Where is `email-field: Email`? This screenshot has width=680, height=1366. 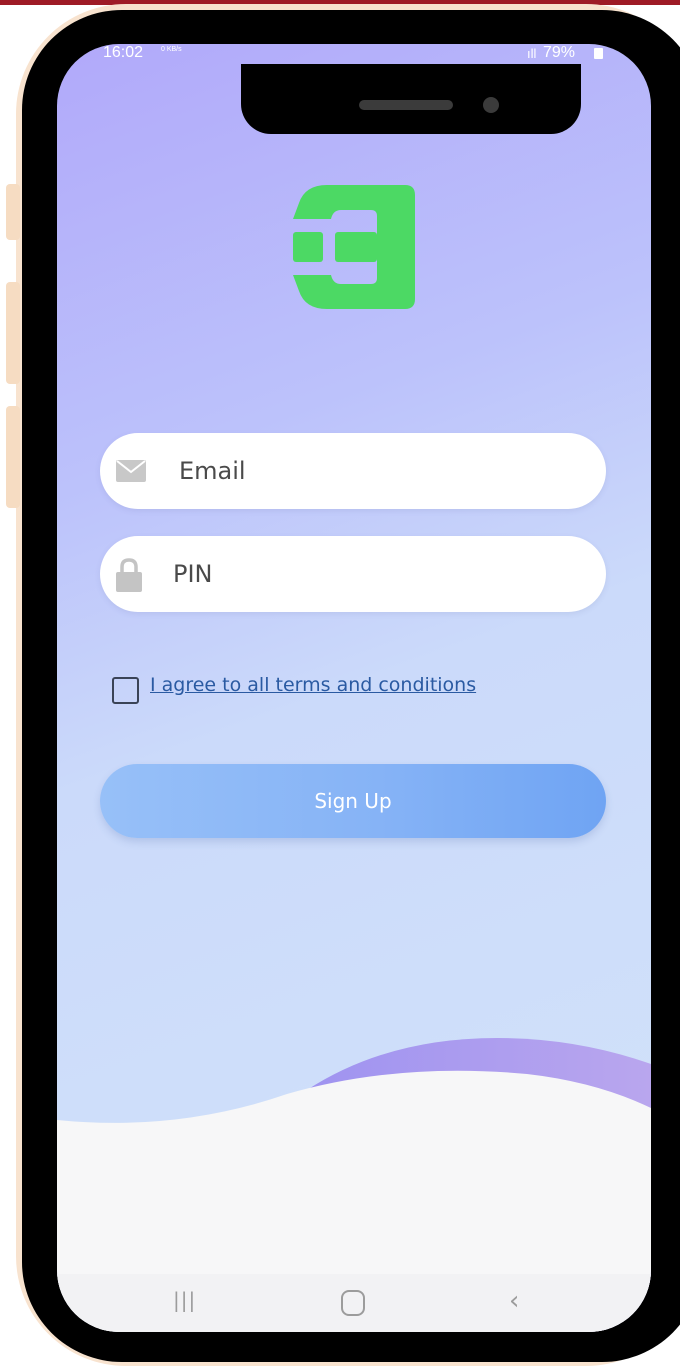
email-field: Email is located at coordinates (353, 471).